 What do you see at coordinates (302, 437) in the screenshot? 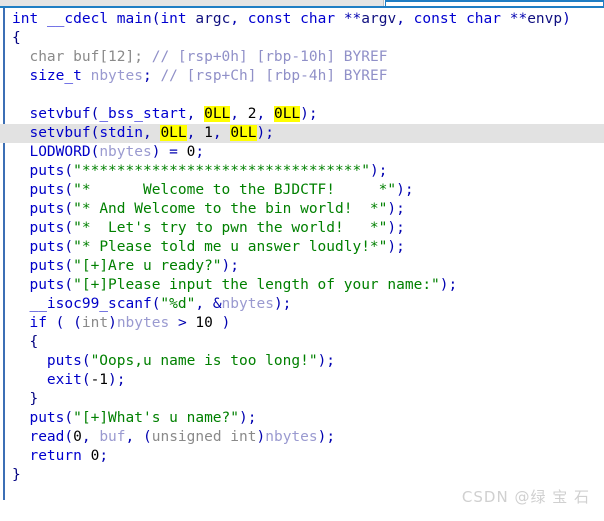
I see `code-line: read(0, buf, (unsigned int)nbytes);` at bounding box center [302, 437].